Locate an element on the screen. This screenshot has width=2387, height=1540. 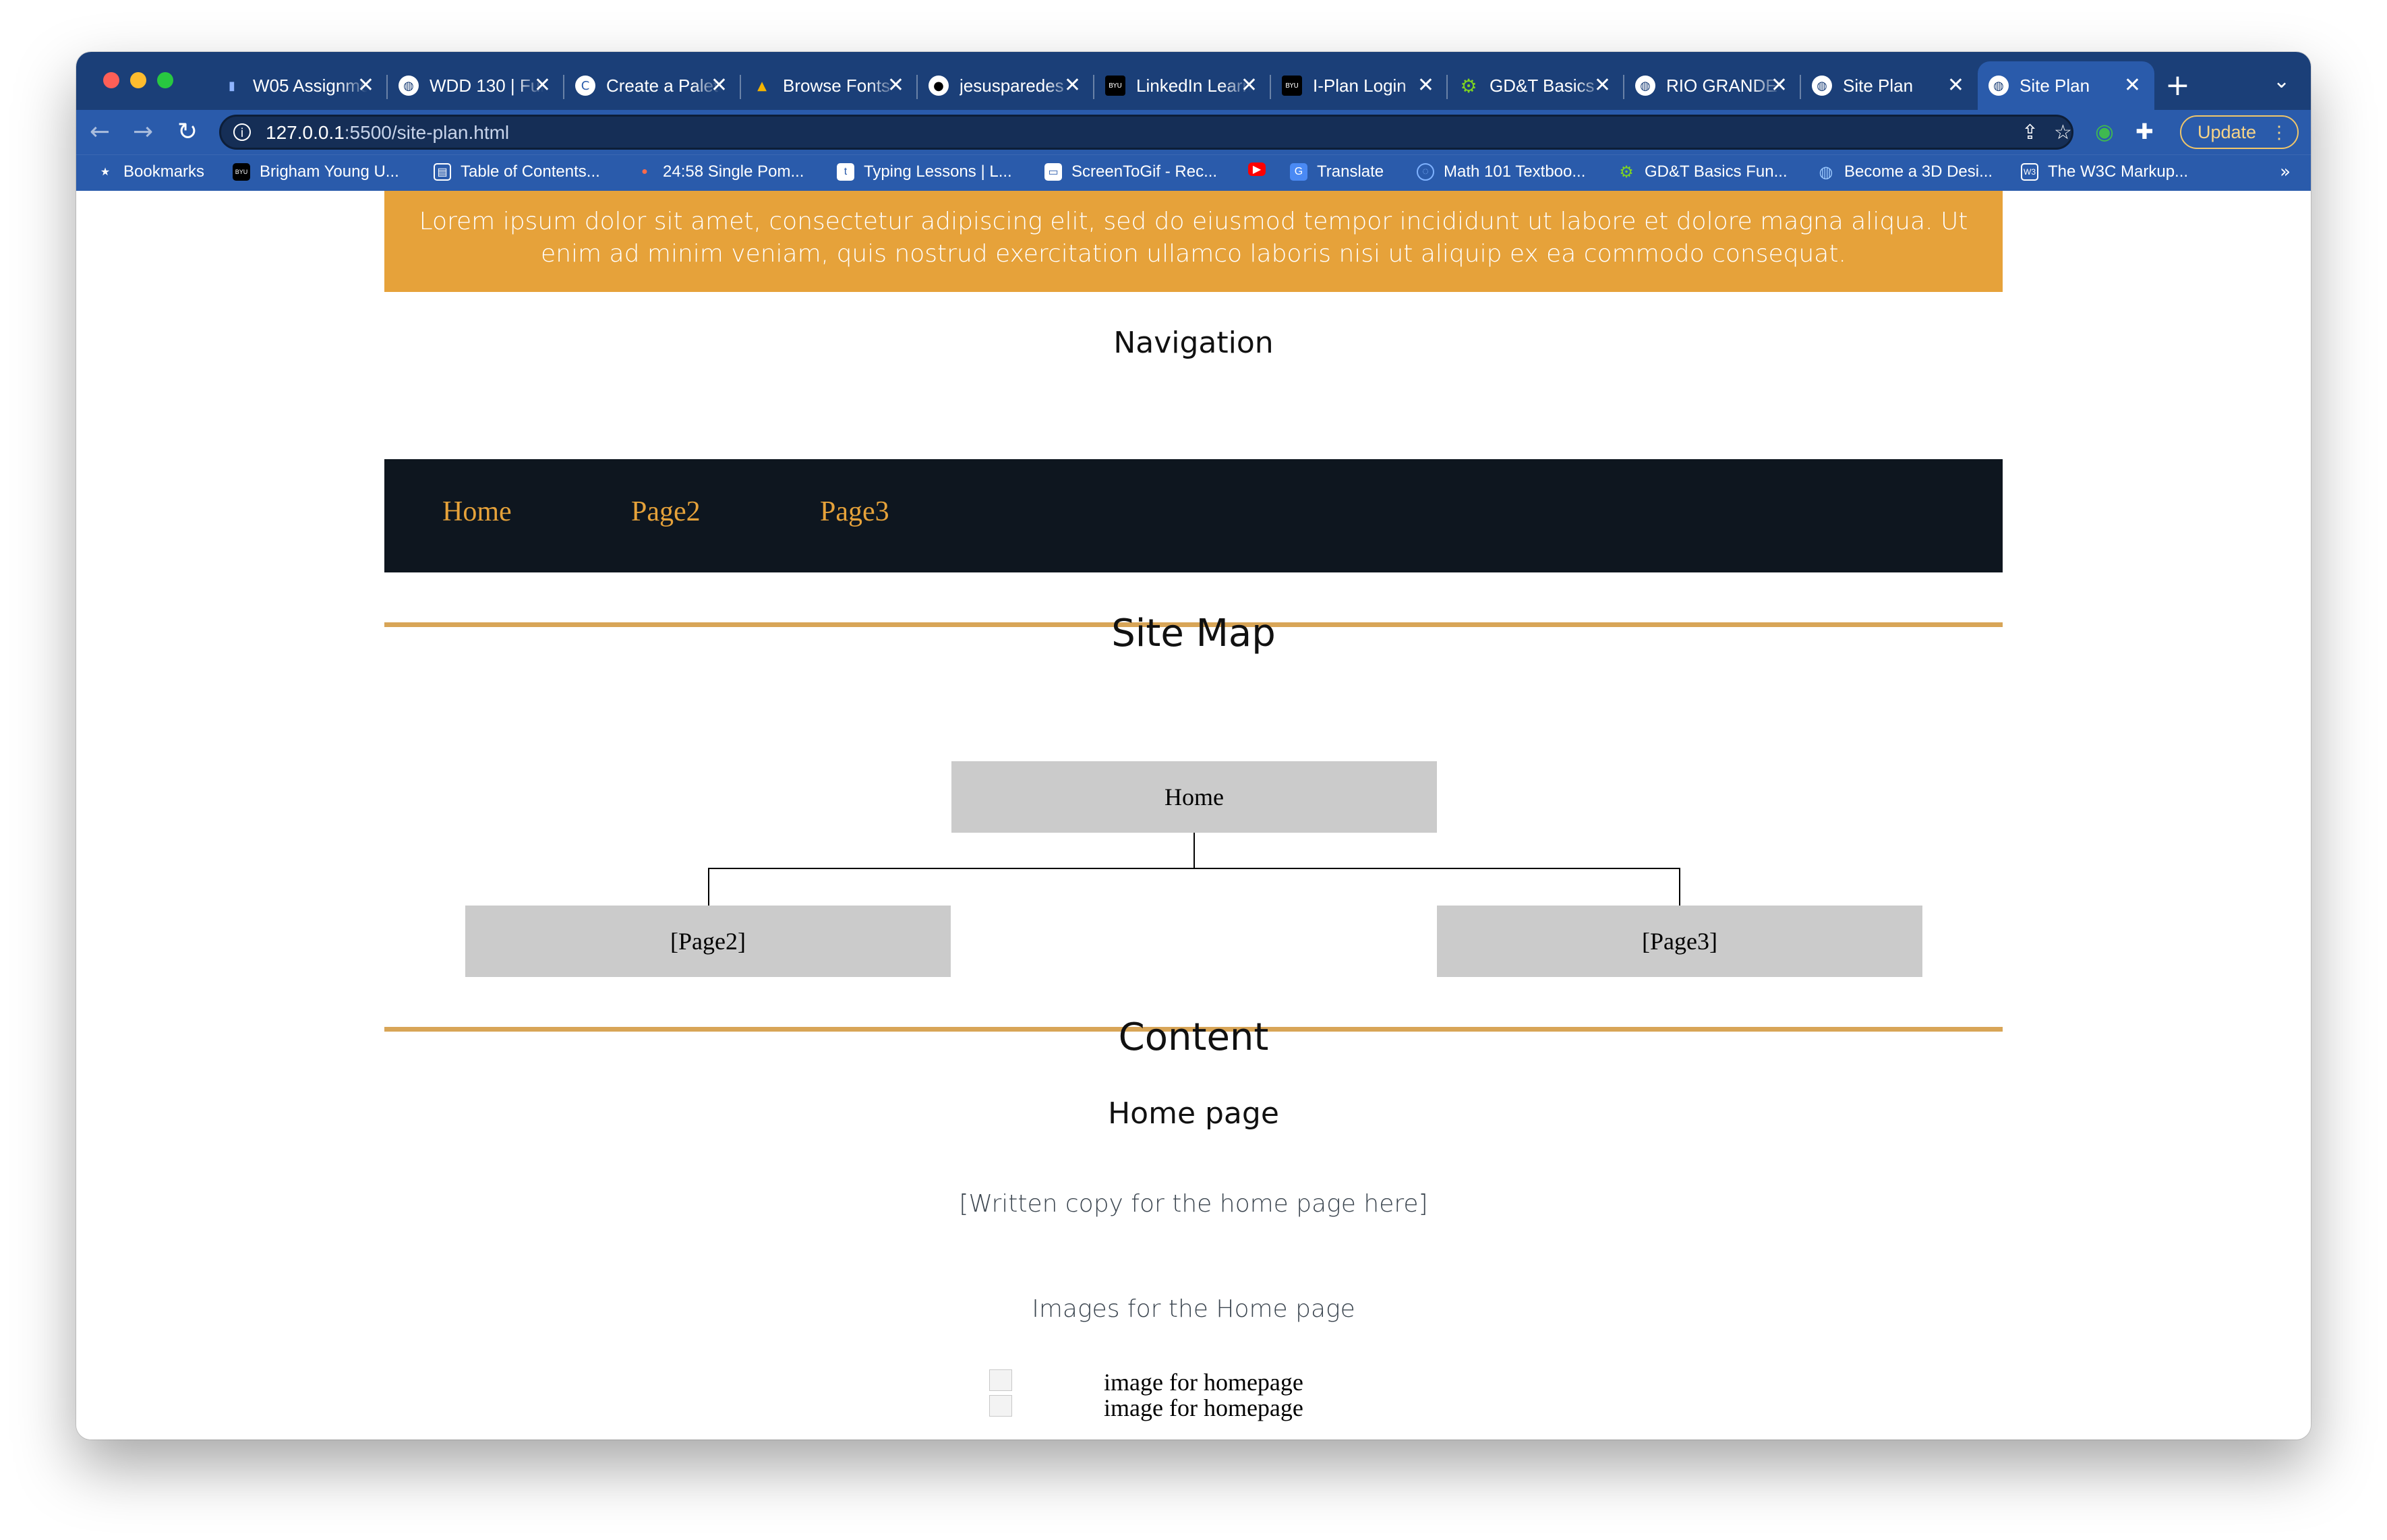
nav-bar: Home Page2 Page3 is located at coordinates (1193, 515).